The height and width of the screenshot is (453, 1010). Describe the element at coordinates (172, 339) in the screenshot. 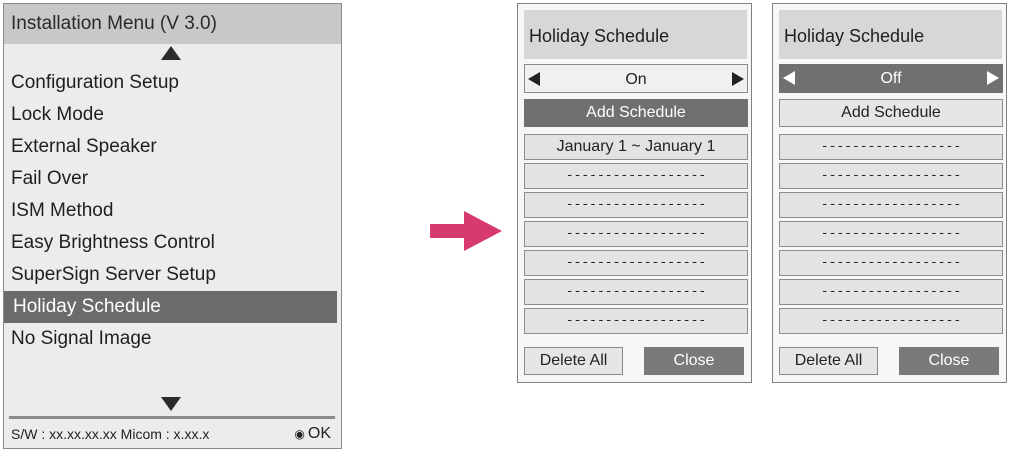

I see `menu-item-no-signal-image: No Signal Image` at that location.